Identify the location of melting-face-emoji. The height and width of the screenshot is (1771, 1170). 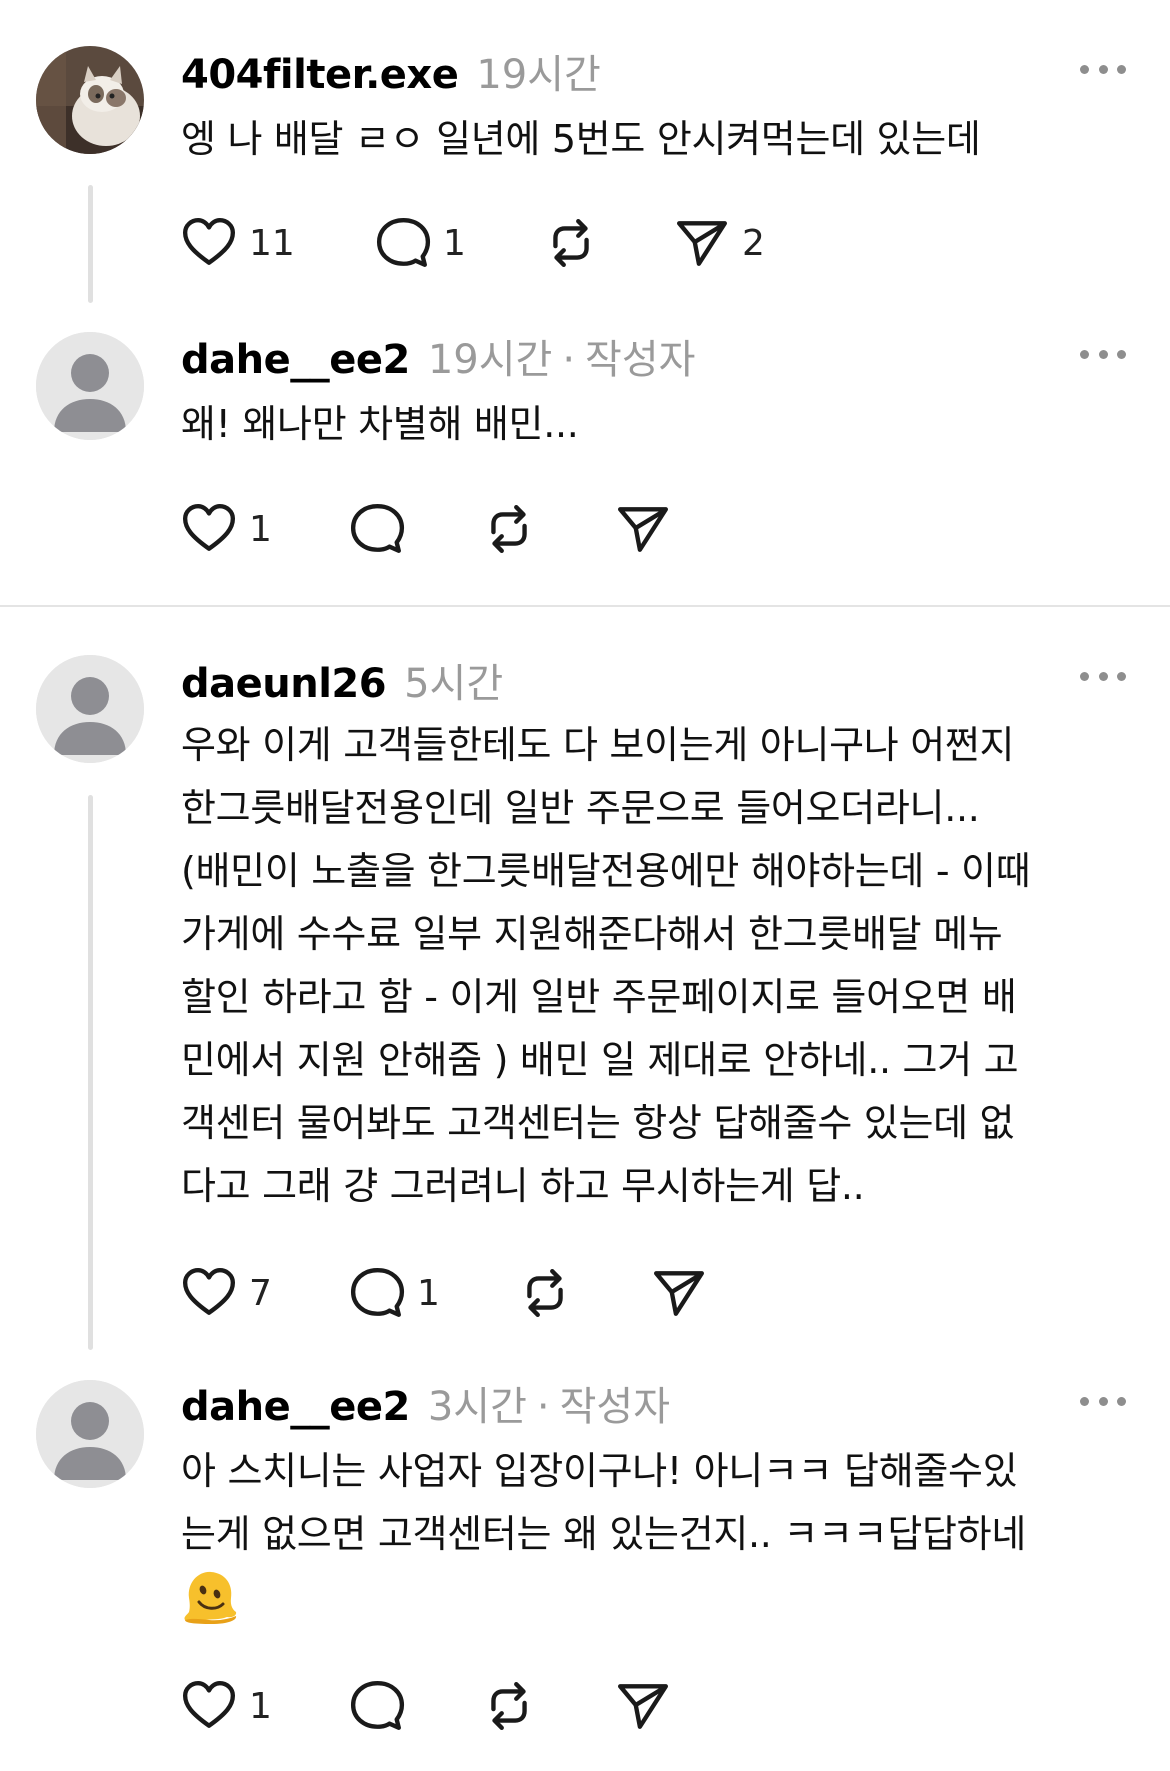
(210, 1597).